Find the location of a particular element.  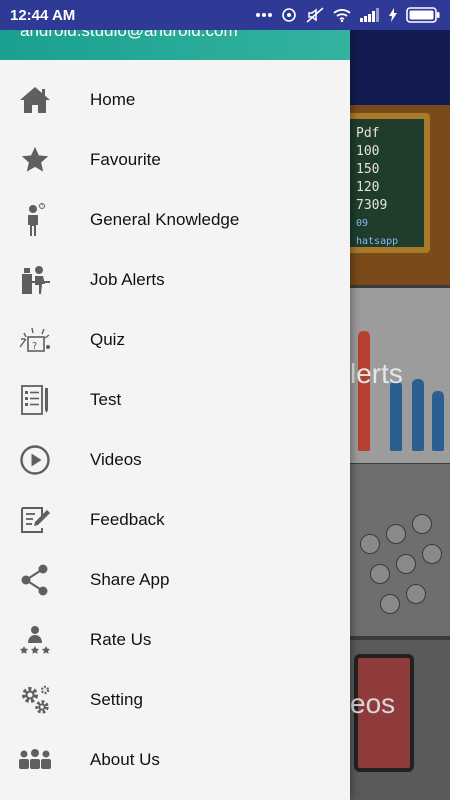

menu-item-about-us: About Us is located at coordinates (175, 760).